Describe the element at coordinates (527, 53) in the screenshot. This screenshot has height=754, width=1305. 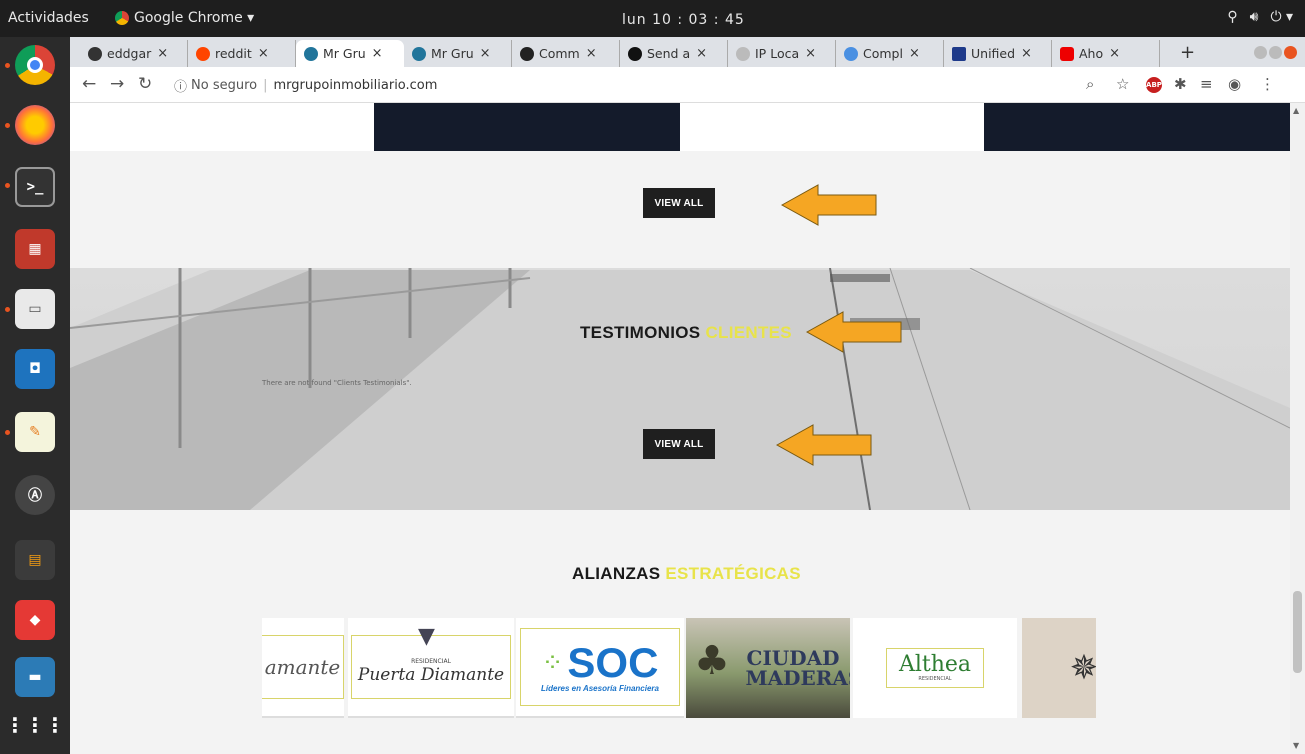
I see `eye-icon` at that location.